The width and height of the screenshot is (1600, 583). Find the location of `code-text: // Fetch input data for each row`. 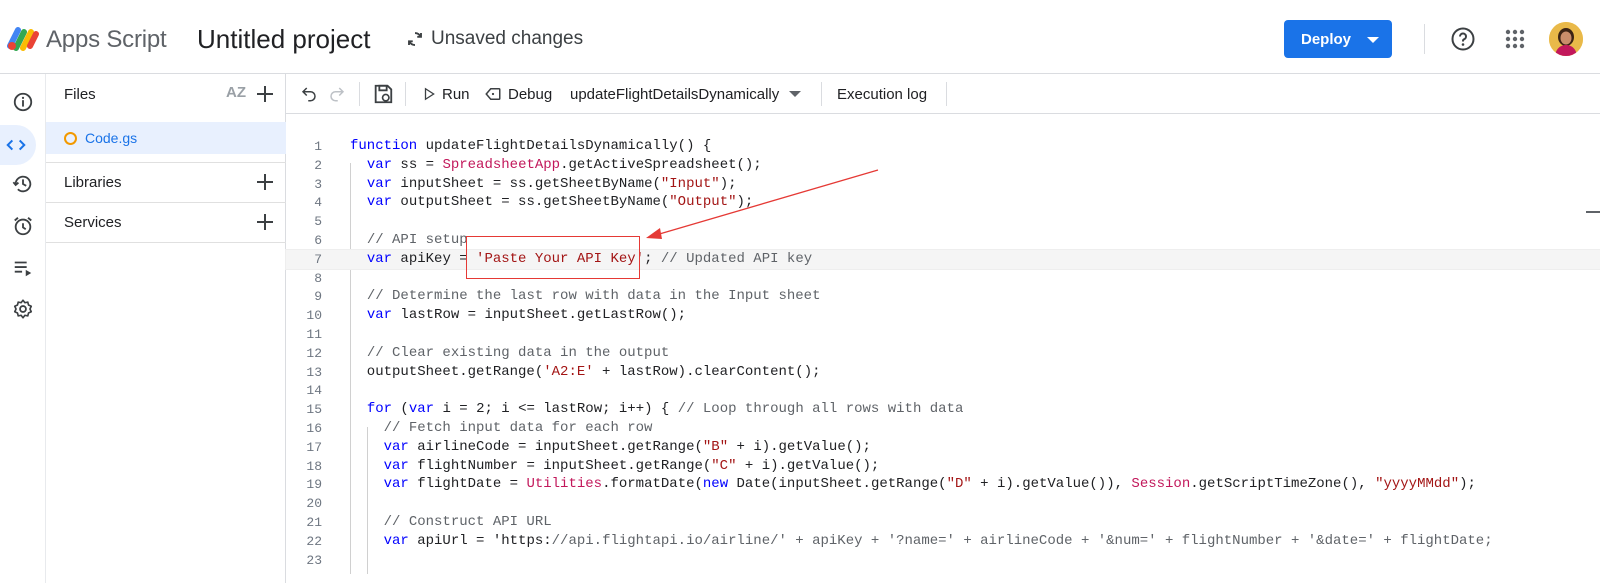

code-text: // Fetch input data for each row is located at coordinates (518, 428).